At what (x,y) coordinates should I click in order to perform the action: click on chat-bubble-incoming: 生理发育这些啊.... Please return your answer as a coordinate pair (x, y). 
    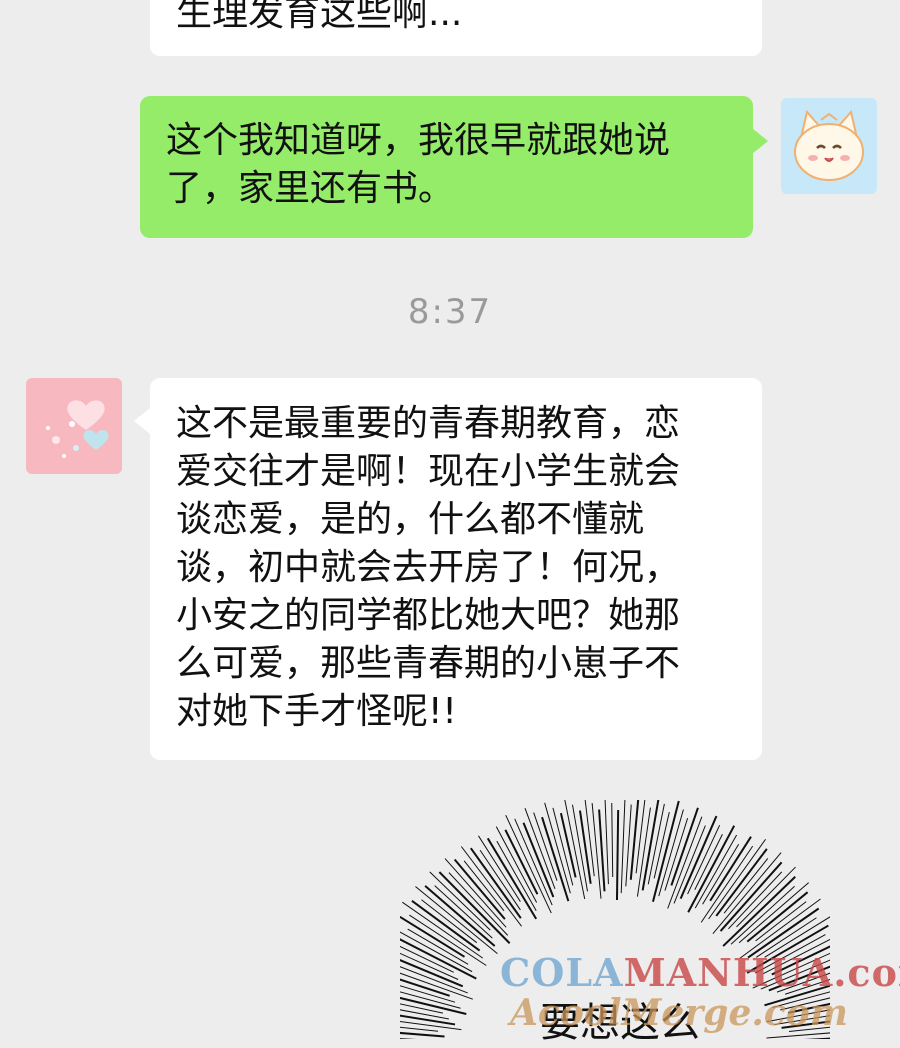
    Looking at the image, I should click on (456, 28).